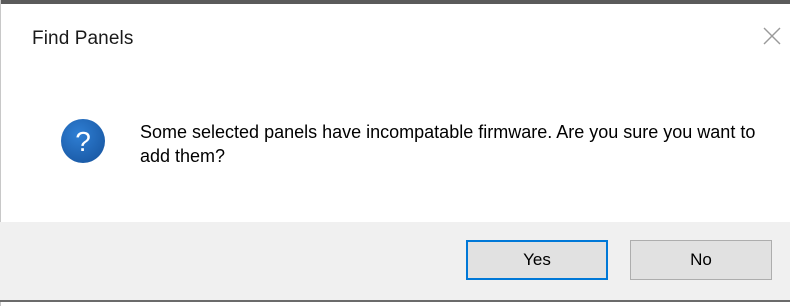  I want to click on window-bottom-border, so click(395, 301).